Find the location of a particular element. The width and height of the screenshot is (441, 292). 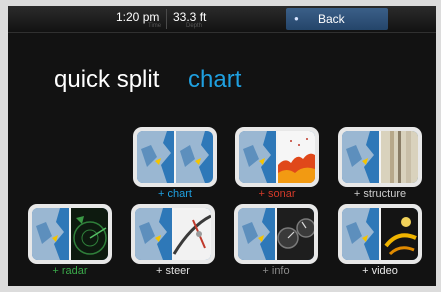

tile-chart-chart is located at coordinates (175, 157).